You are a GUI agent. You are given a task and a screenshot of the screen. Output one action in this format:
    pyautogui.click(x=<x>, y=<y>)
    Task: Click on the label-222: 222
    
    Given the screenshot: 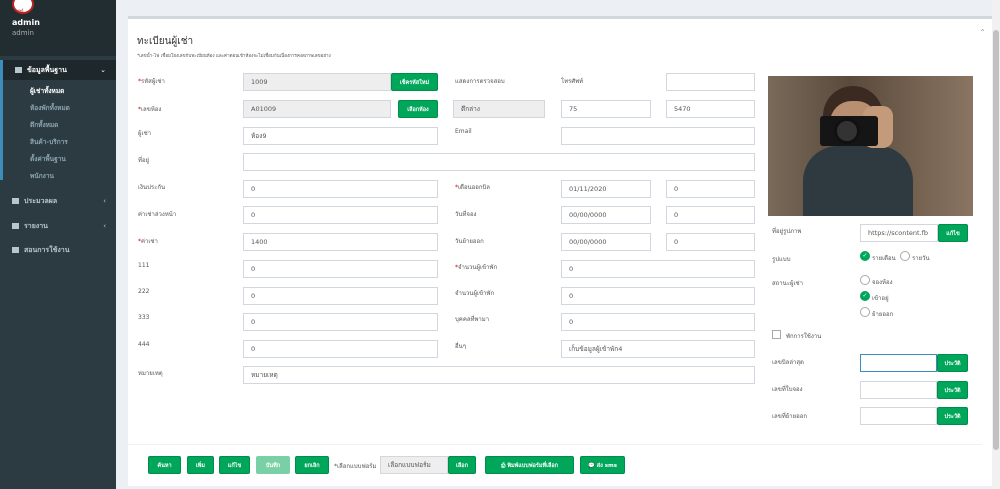 What is the action you would take?
    pyautogui.click(x=144, y=291)
    